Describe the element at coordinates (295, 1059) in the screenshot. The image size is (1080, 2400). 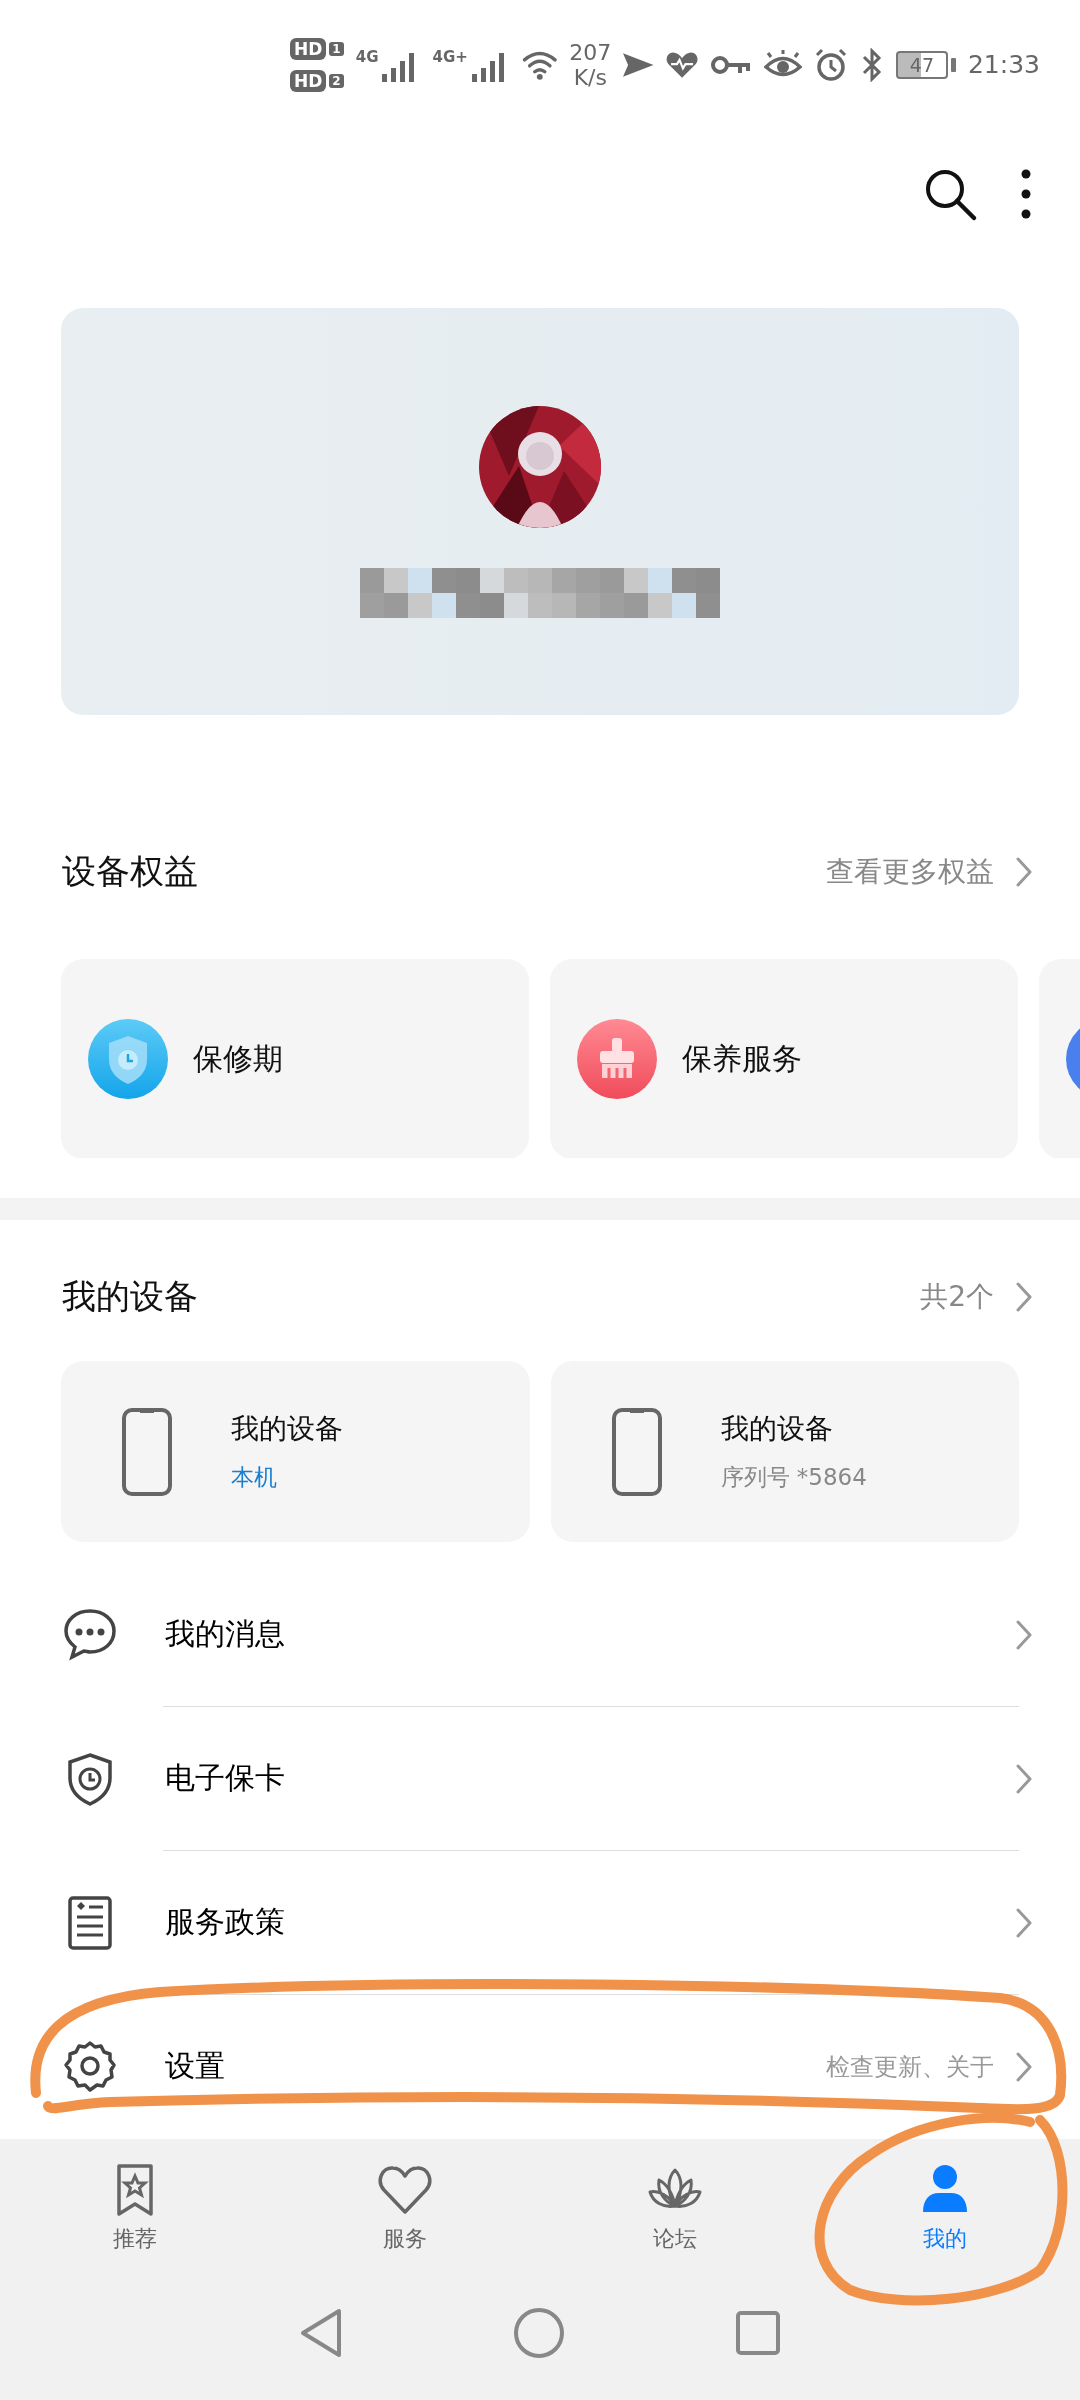
I see `benefit-card: 保修期` at that location.